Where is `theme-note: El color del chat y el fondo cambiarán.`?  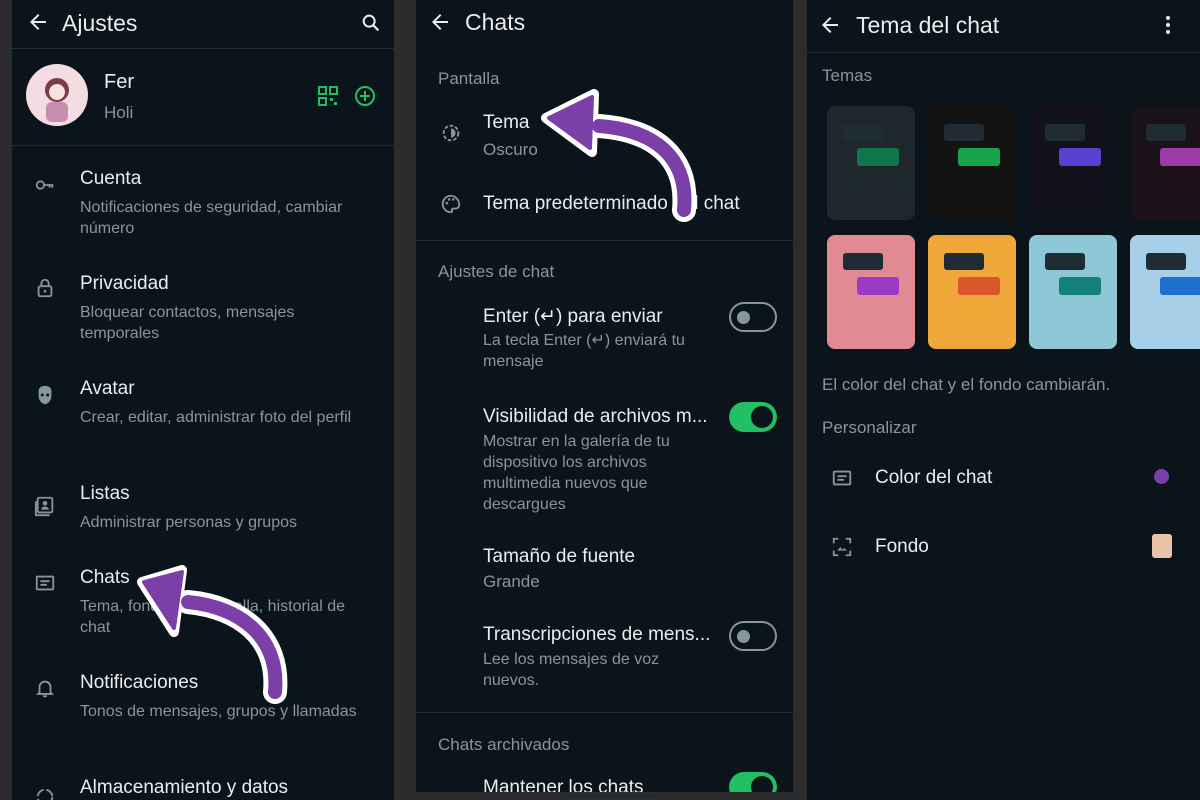 theme-note: El color del chat y el fondo cambiarán. is located at coordinates (966, 384).